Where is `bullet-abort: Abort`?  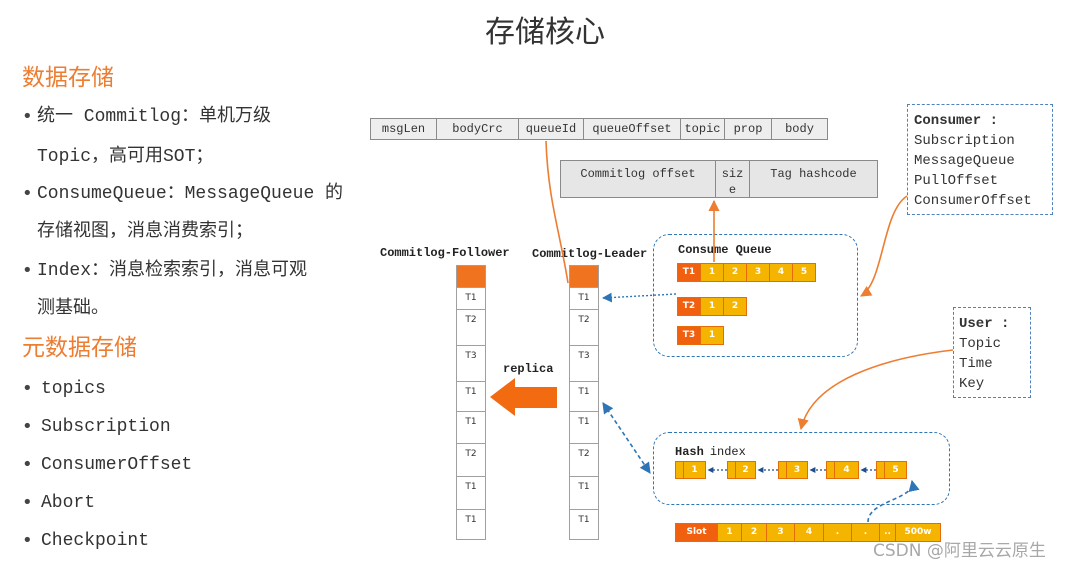
bullet-abort: Abort is located at coordinates (68, 503).